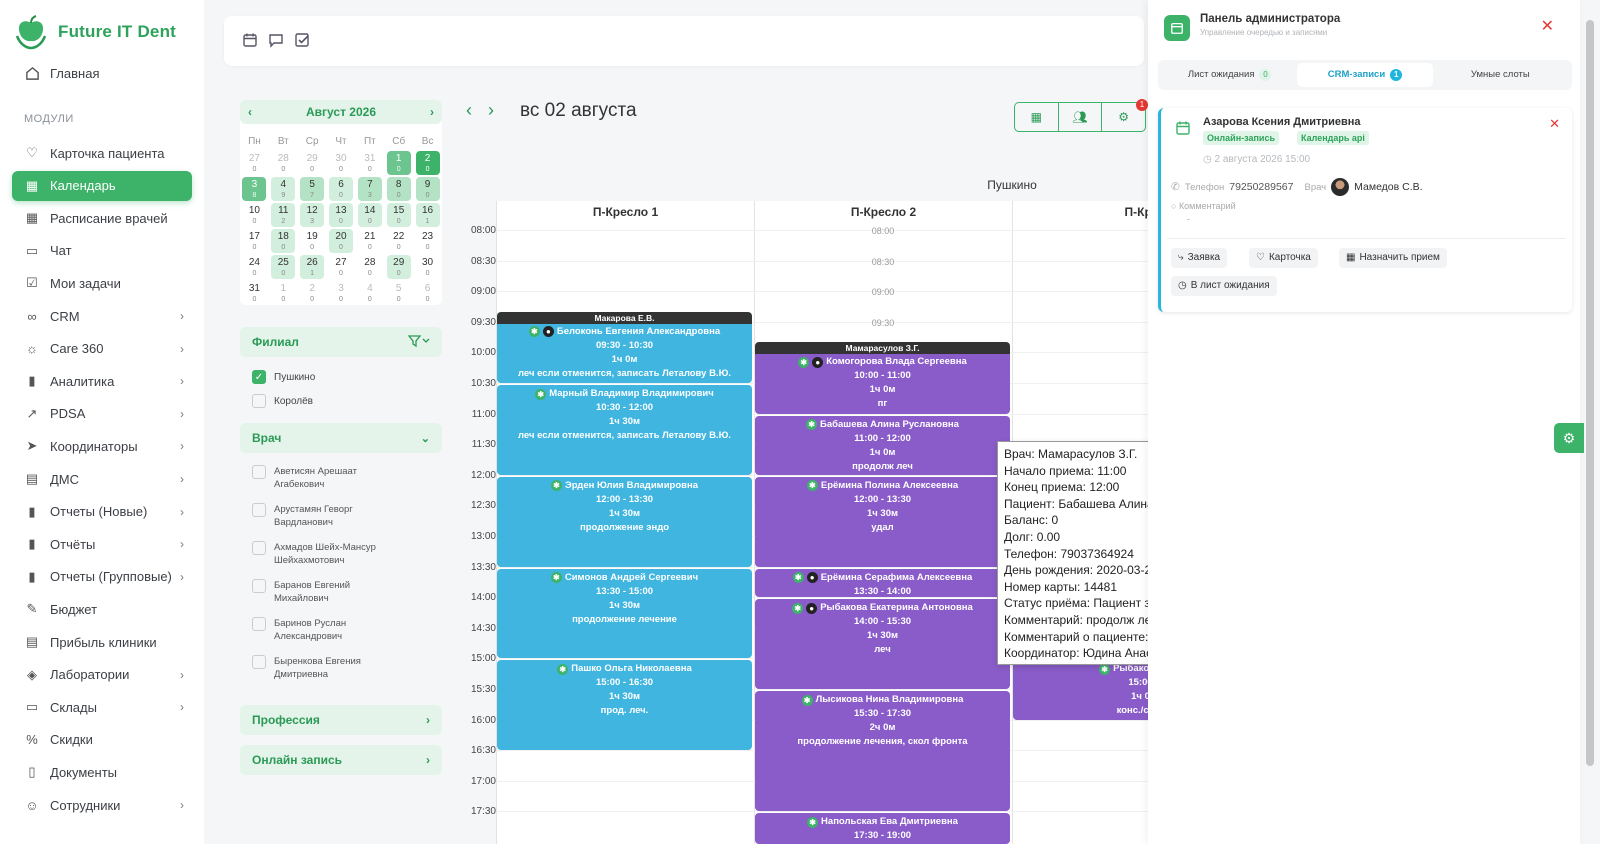 The height and width of the screenshot is (844, 1600). Describe the element at coordinates (398, 267) in the screenshot. I see `calendar-day: 29 0` at that location.